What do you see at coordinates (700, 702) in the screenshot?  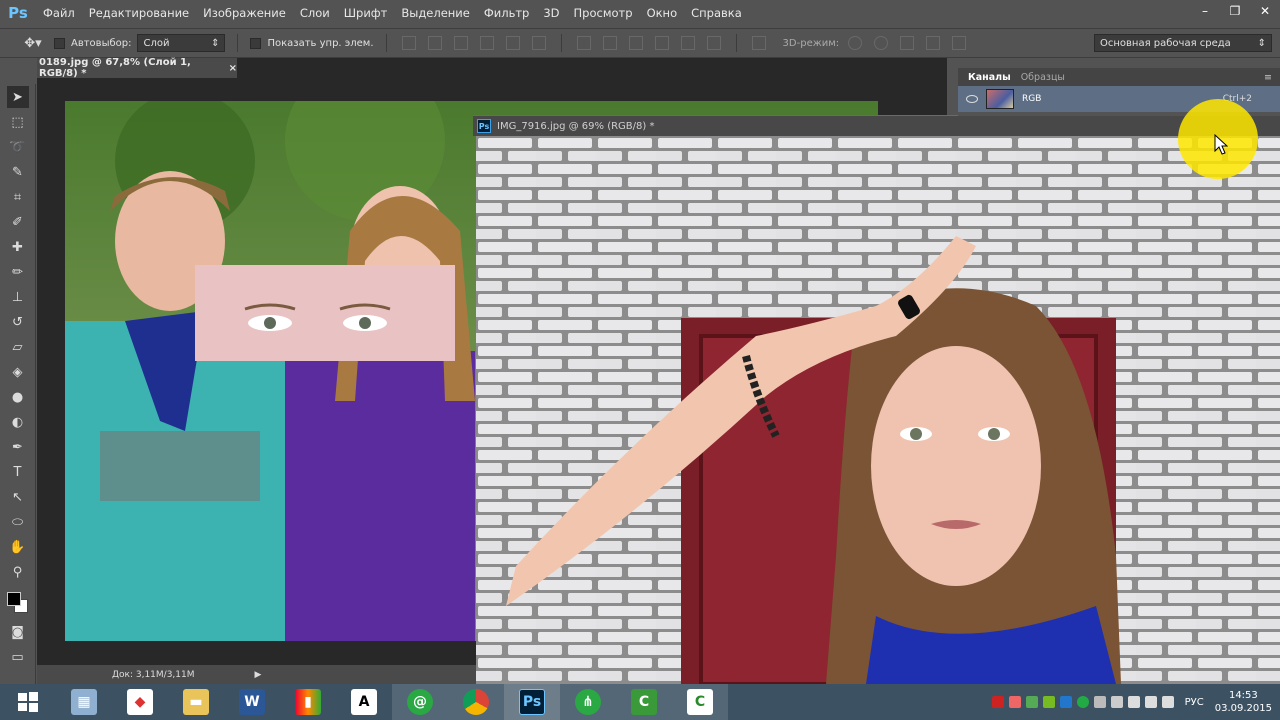 I see `taskbar-camtasia-recorder: C` at bounding box center [700, 702].